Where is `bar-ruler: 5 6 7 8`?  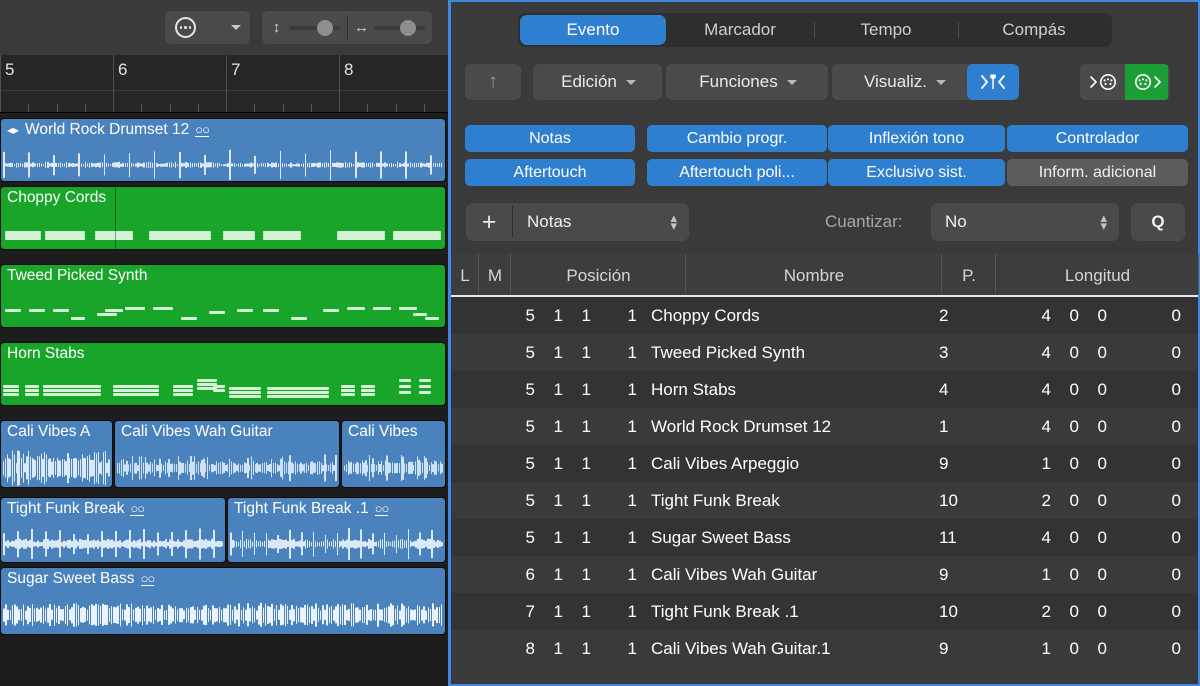
bar-ruler: 5 6 7 8 is located at coordinates (224, 84).